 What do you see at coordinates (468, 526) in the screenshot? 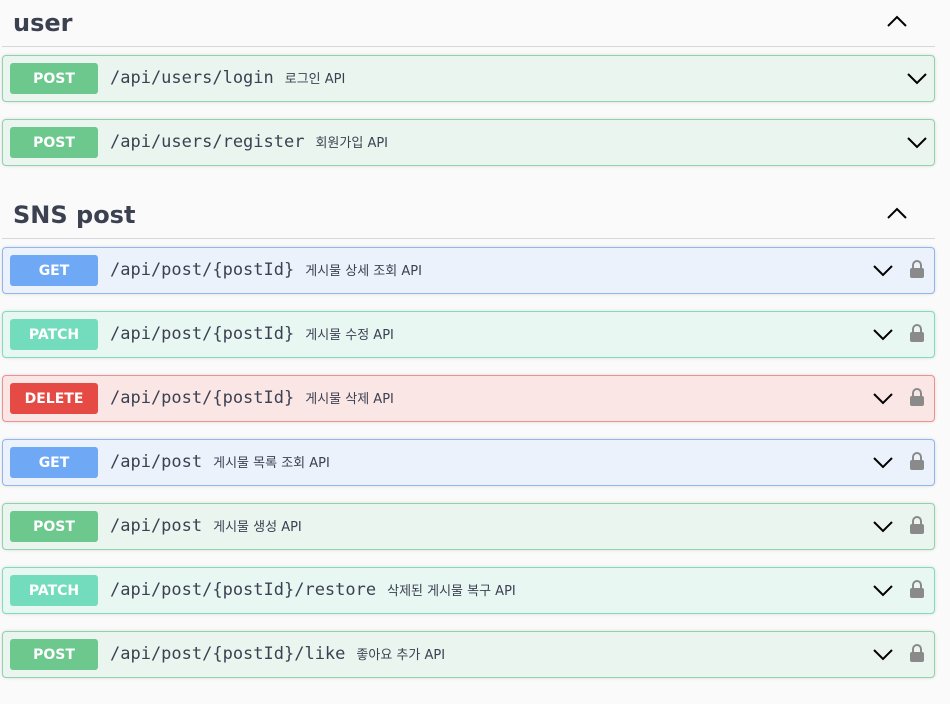
I see `operation-row: POST /api/post 게시물 생성 API` at bounding box center [468, 526].